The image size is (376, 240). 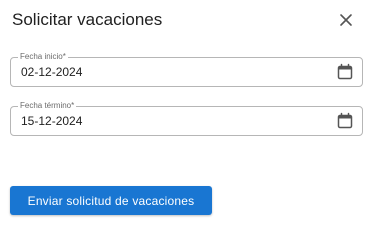 I want to click on close-button, so click(x=346, y=20).